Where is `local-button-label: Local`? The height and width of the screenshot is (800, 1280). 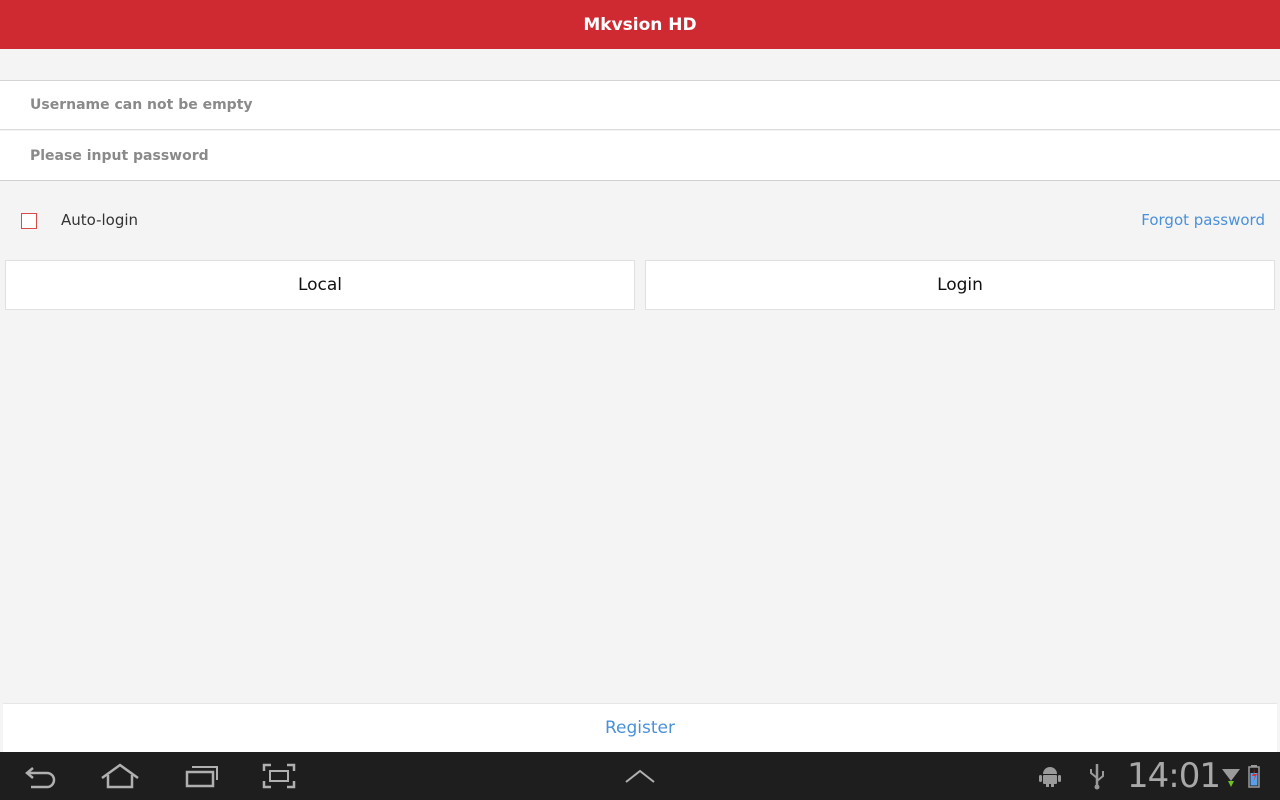 local-button-label: Local is located at coordinates (320, 285).